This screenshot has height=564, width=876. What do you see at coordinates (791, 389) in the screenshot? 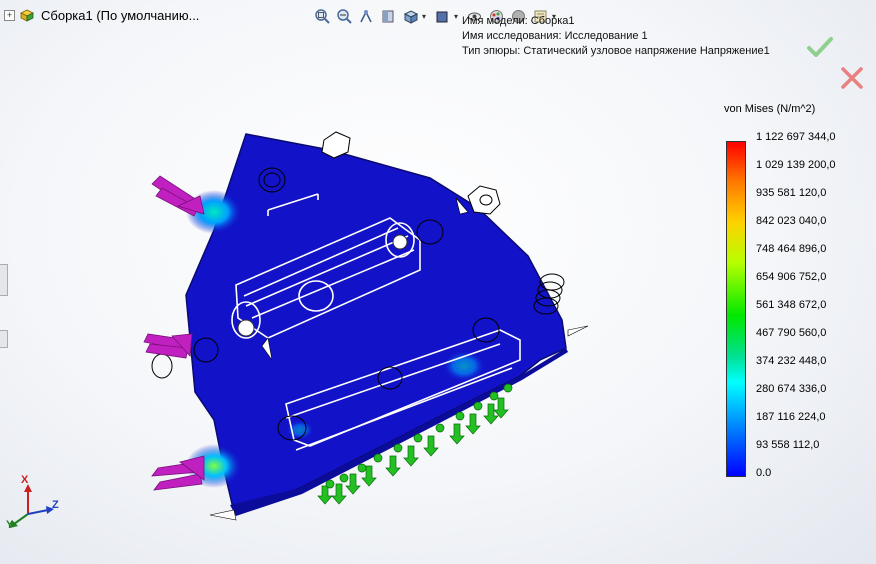
I see `legend-label: 280 674 336,0` at bounding box center [791, 389].